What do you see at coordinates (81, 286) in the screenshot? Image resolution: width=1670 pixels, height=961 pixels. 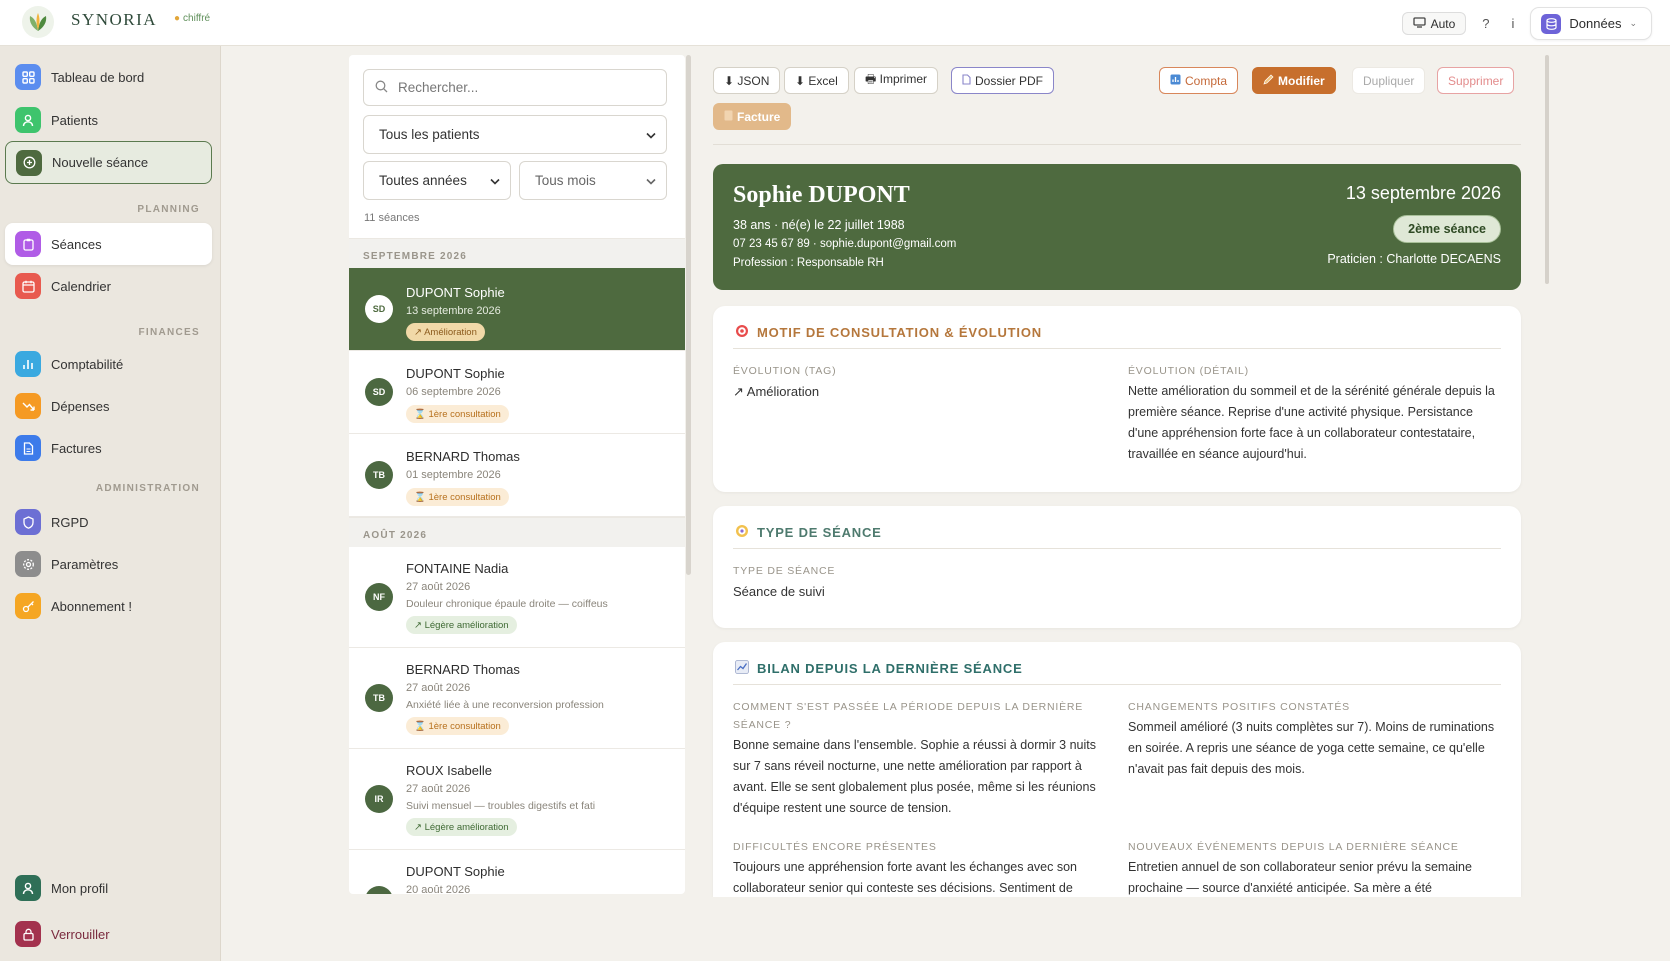 I see `sidebar-item-label: Calendrier` at bounding box center [81, 286].